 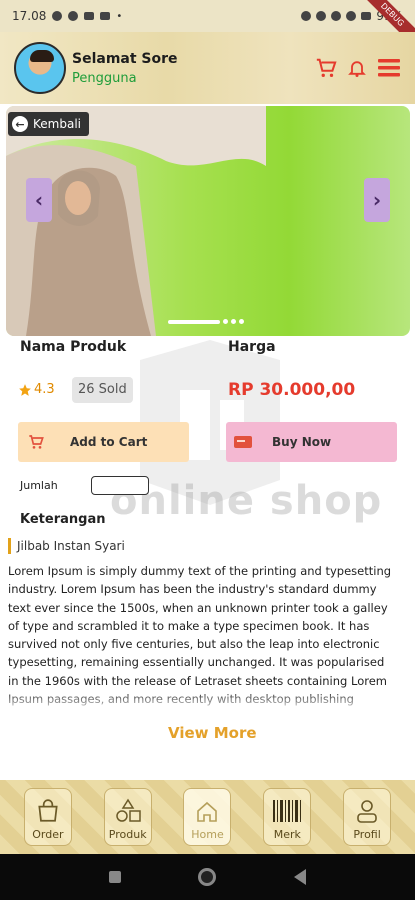 I want to click on shapes-icon, so click(x=128, y=810).